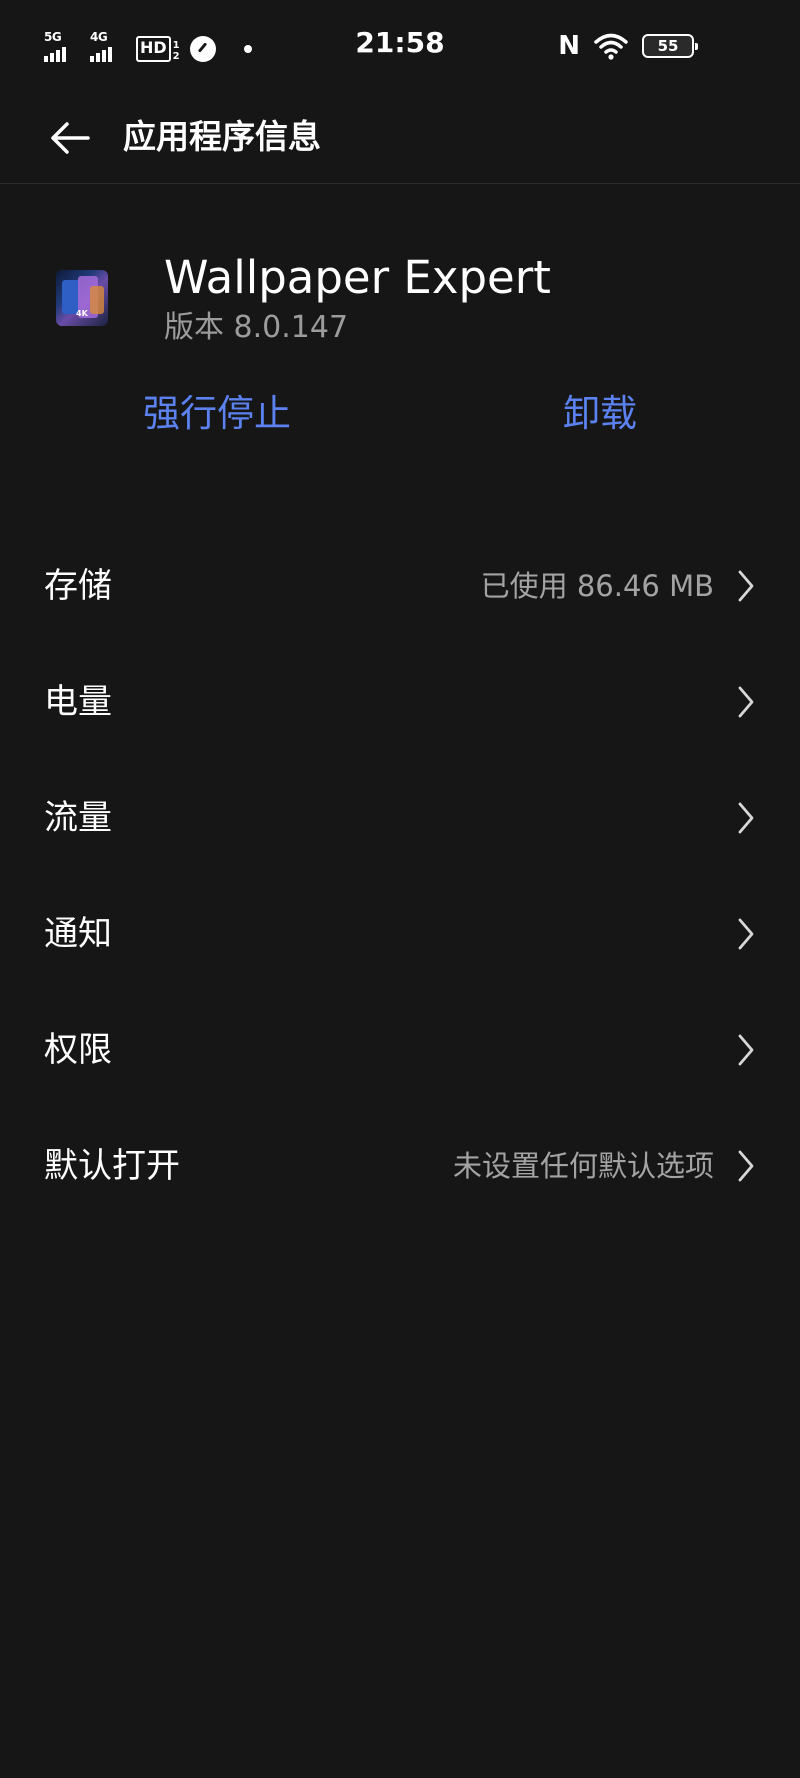 The width and height of the screenshot is (800, 1778). Describe the element at coordinates (611, 46) in the screenshot. I see `wifi-icon` at that location.